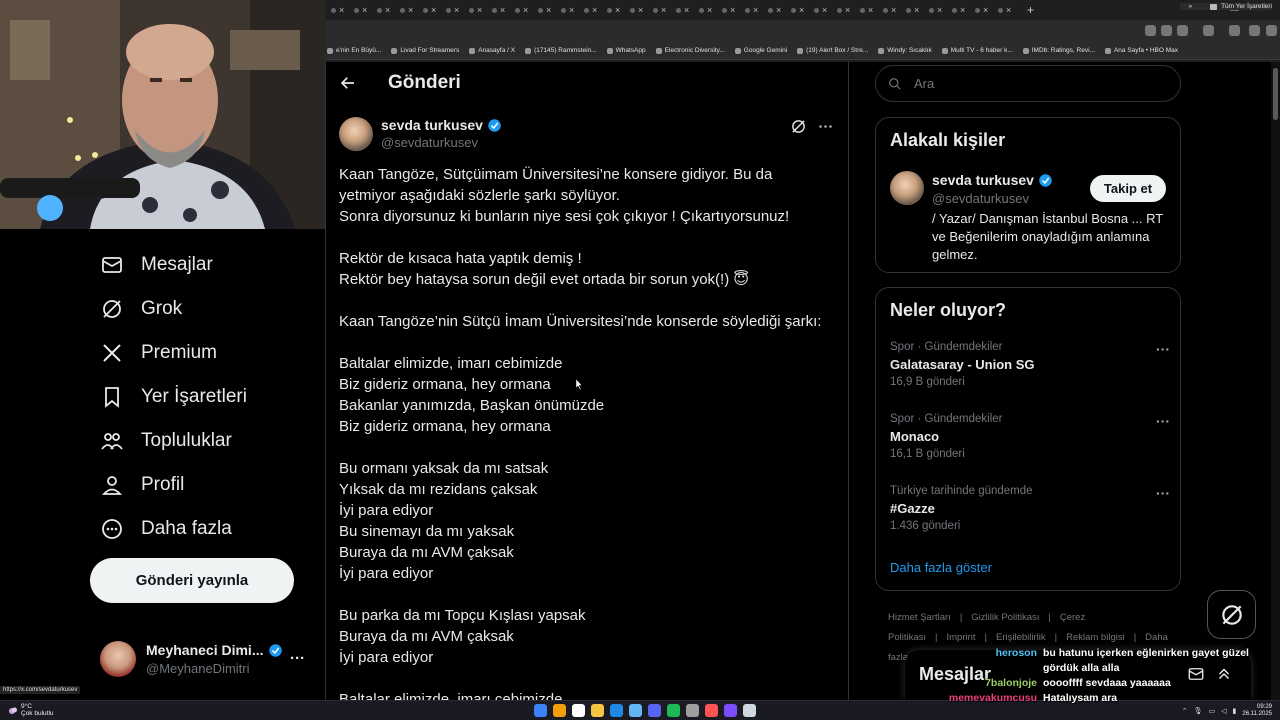 This screenshot has width=1280, height=720. What do you see at coordinates (492, 50) in the screenshot?
I see `bookmark-item: Anasayfa / X` at bounding box center [492, 50].